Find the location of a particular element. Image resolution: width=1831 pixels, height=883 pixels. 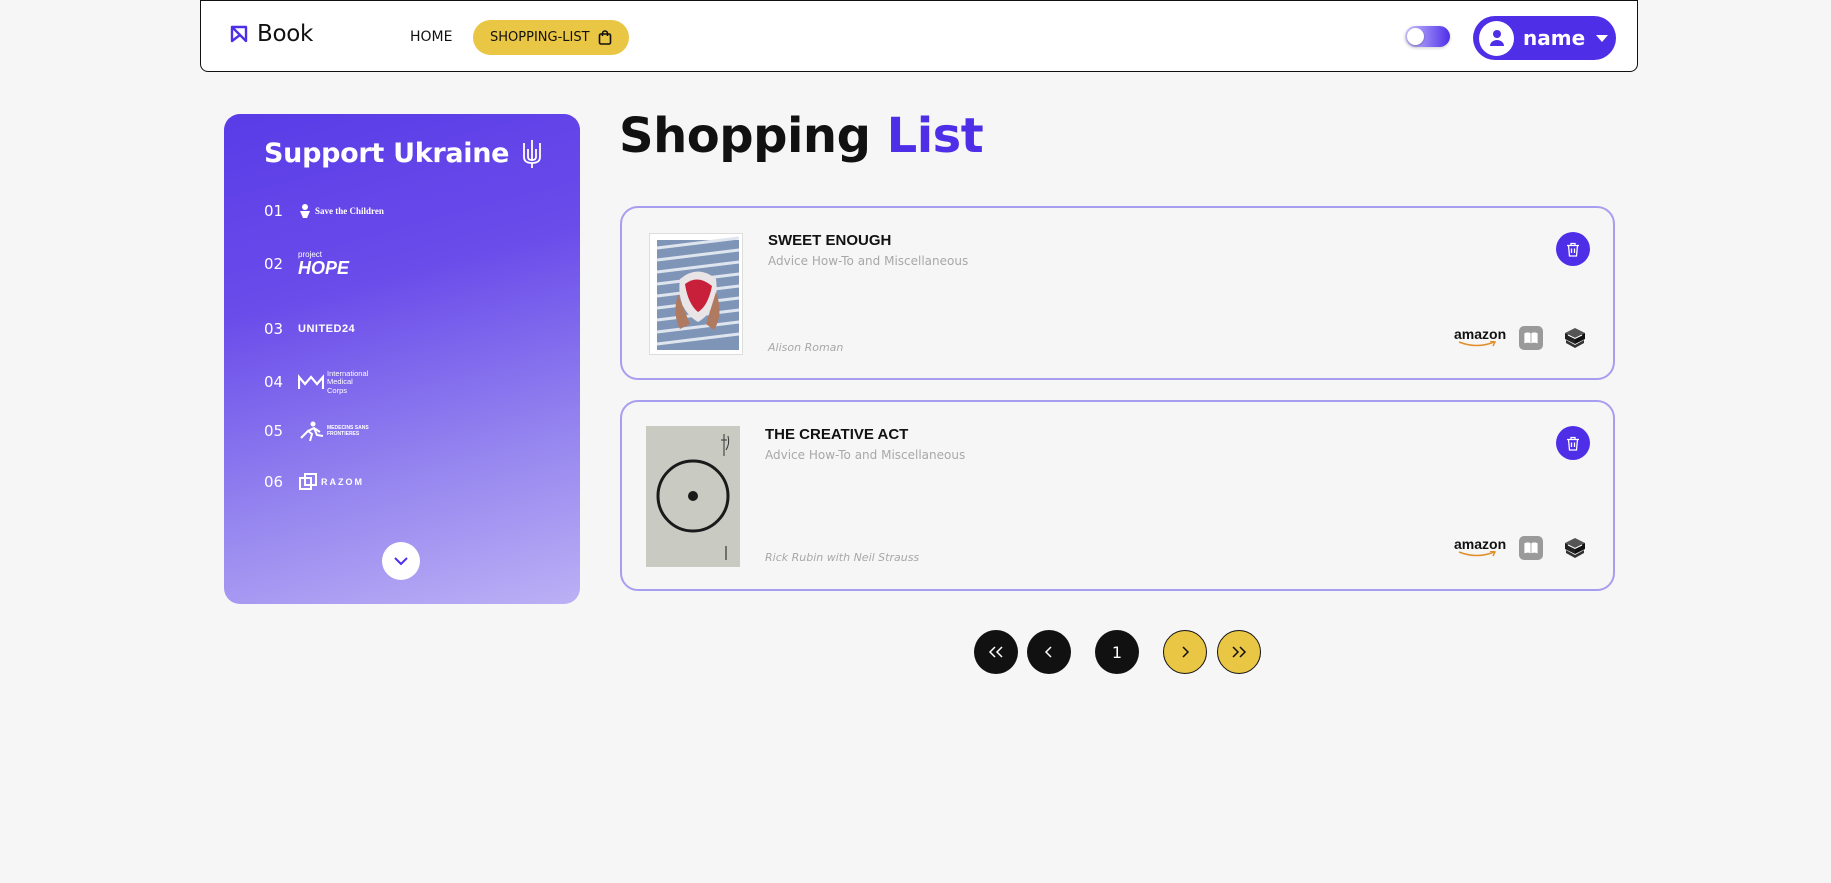

prev-page-button is located at coordinates (1049, 652).